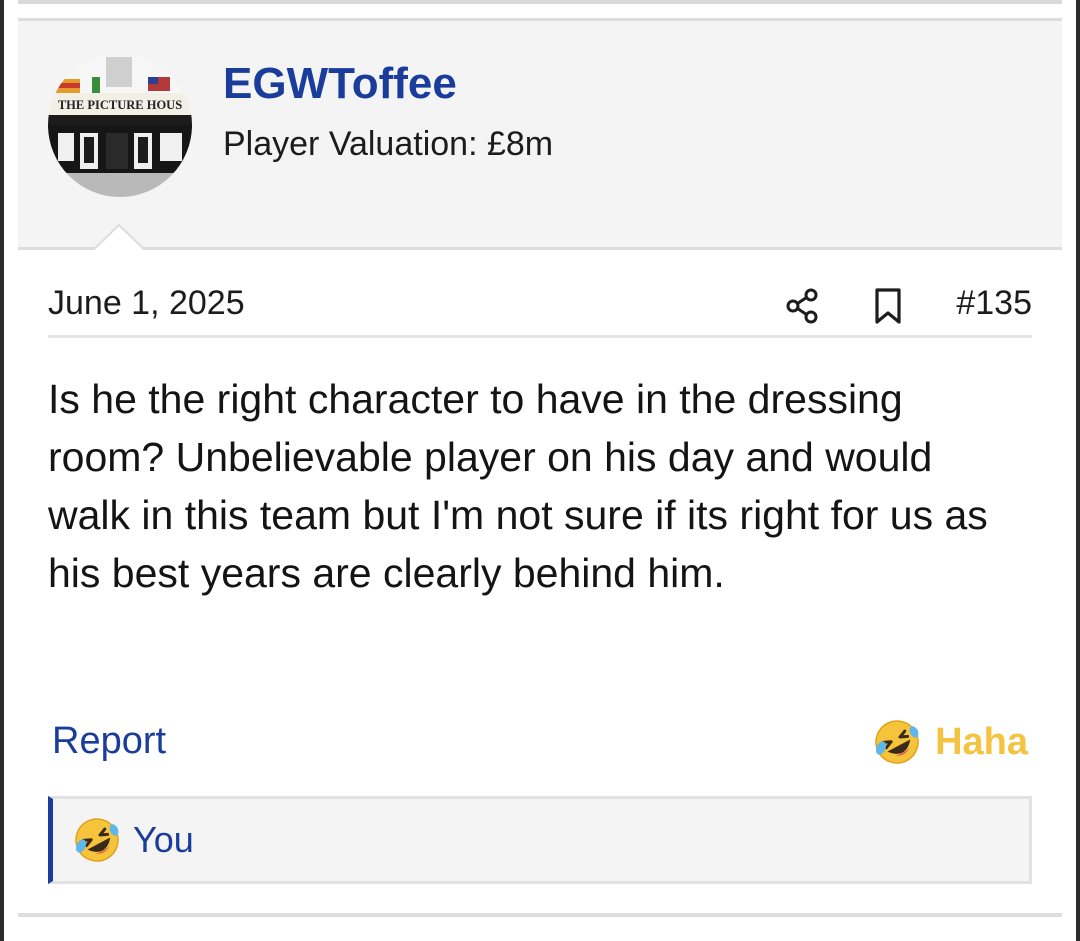  I want to click on reactions-summary-bar: You, so click(540, 840).